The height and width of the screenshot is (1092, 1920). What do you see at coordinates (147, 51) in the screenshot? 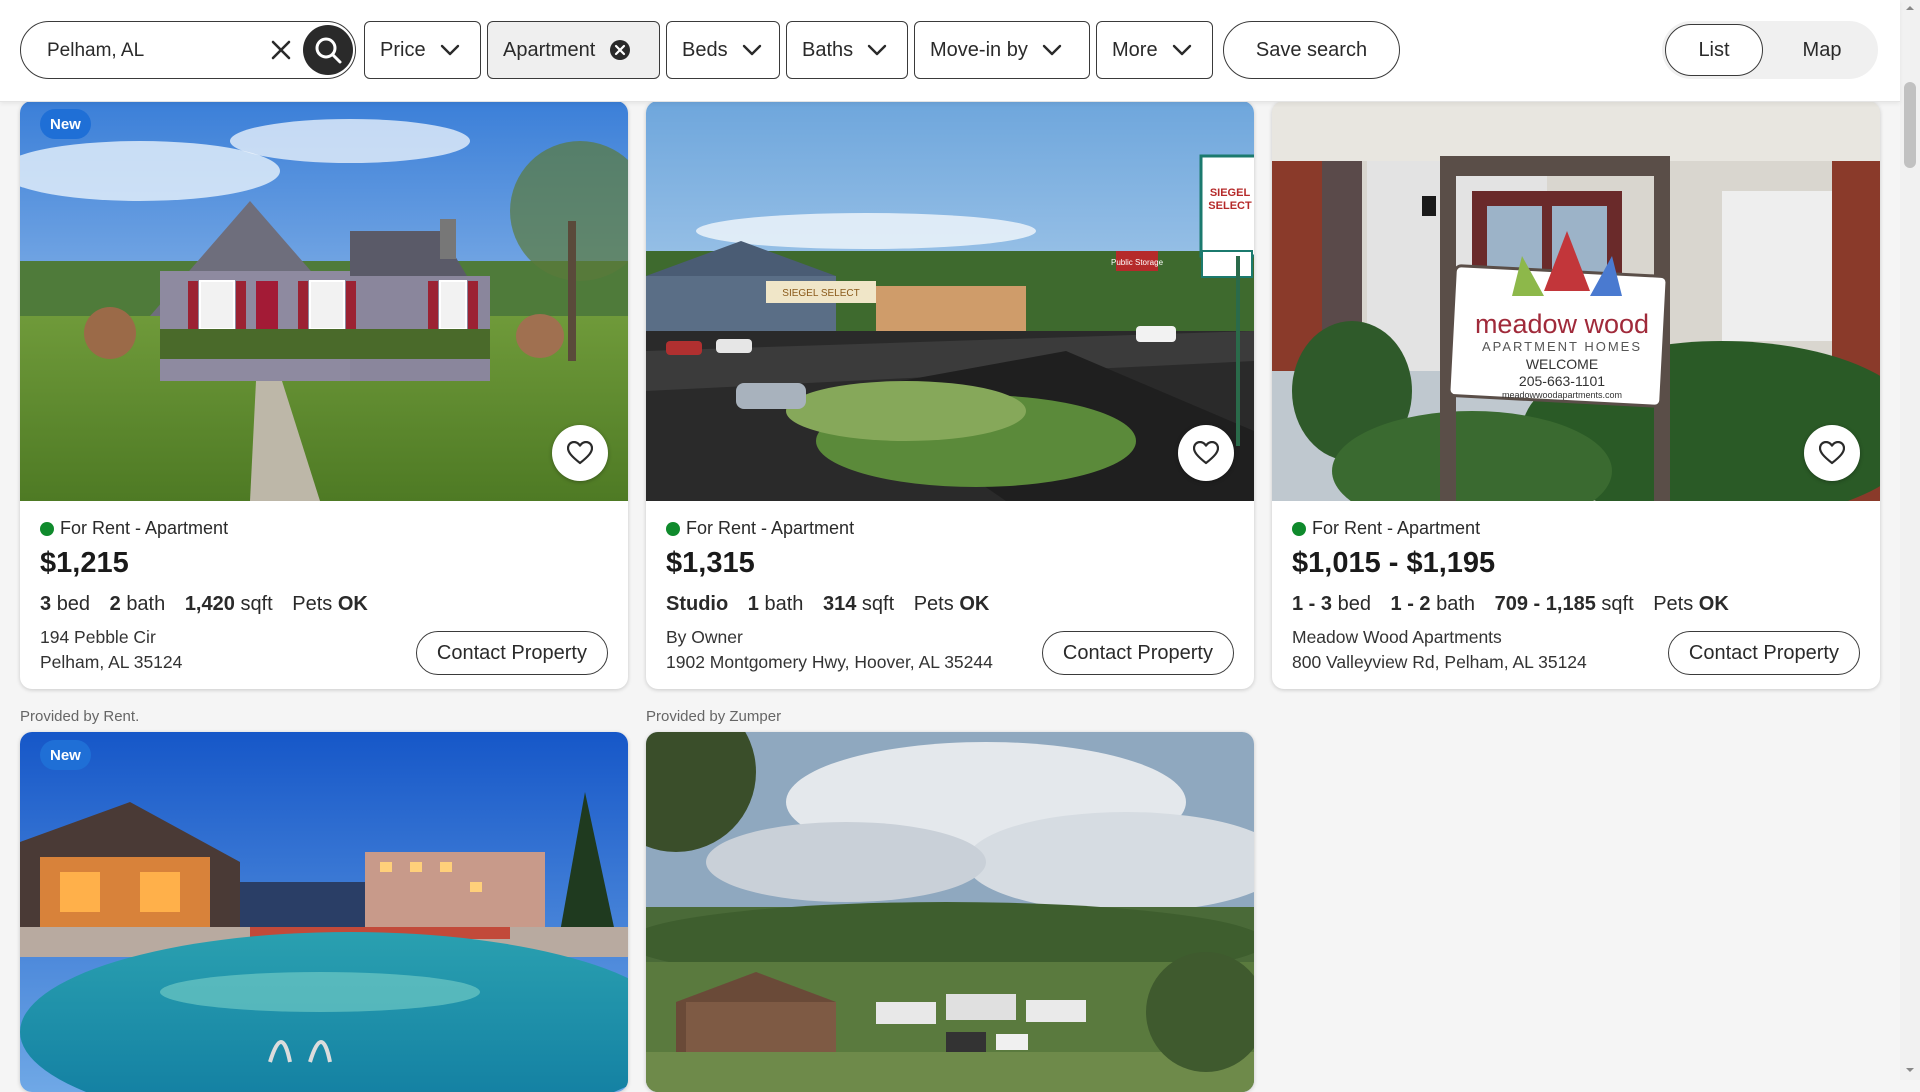
I see `location-search-input` at bounding box center [147, 51].